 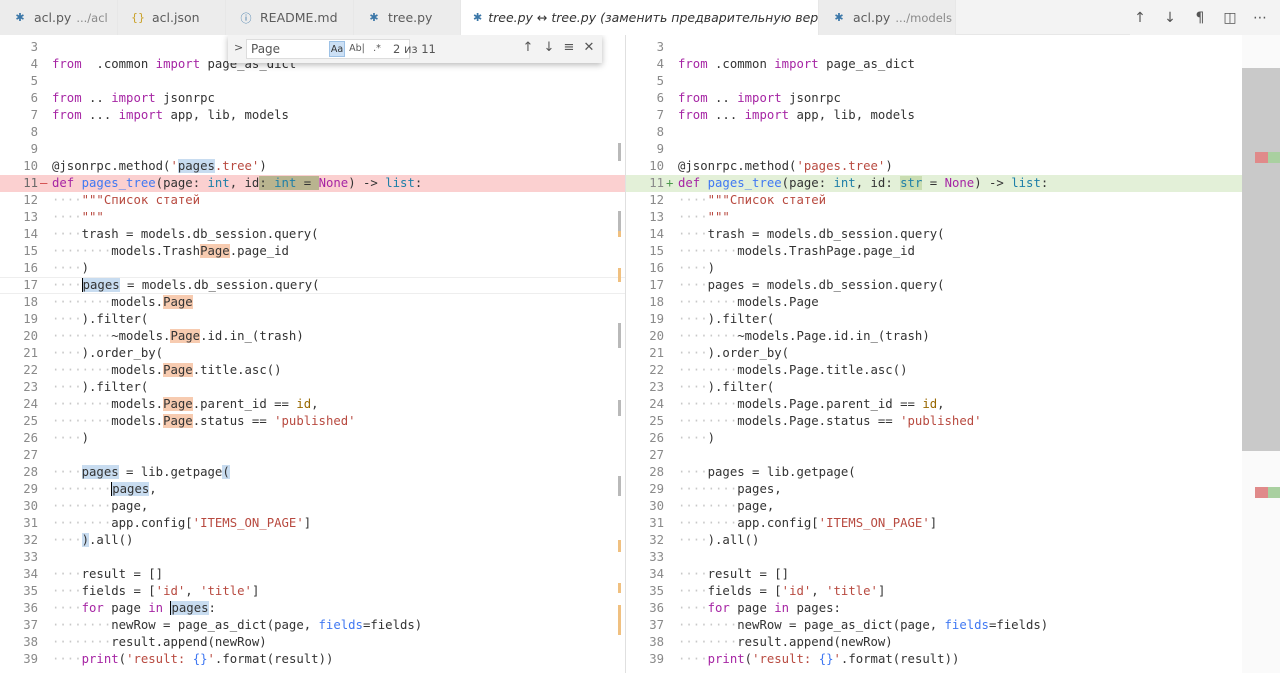 What do you see at coordinates (953, 47) in the screenshot?
I see `code-line: 3` at bounding box center [953, 47].